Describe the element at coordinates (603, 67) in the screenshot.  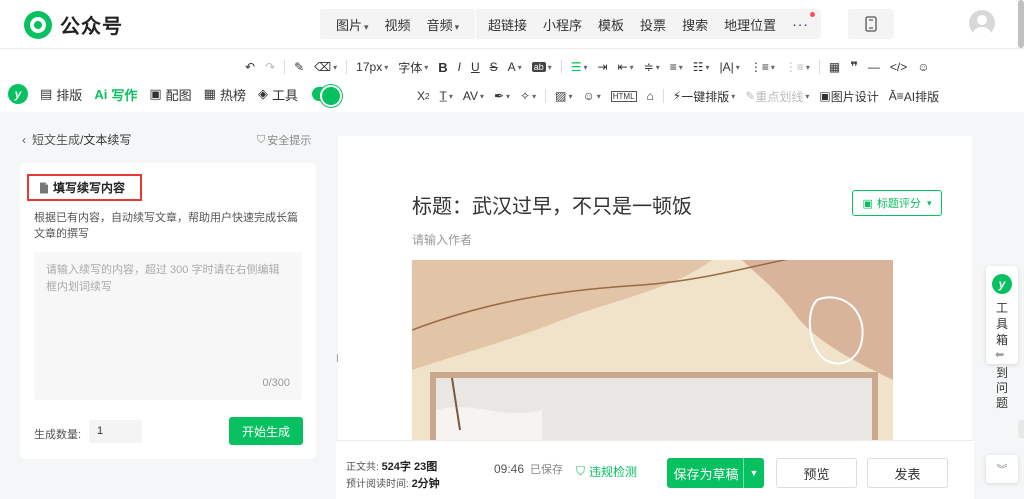
I see `indent-icon: ⇥` at that location.